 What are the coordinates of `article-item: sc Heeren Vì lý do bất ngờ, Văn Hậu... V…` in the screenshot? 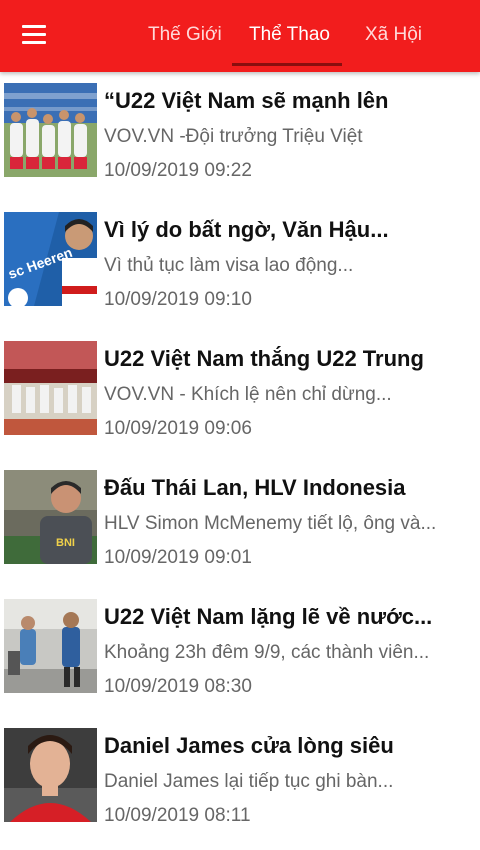 It's located at (240, 271).